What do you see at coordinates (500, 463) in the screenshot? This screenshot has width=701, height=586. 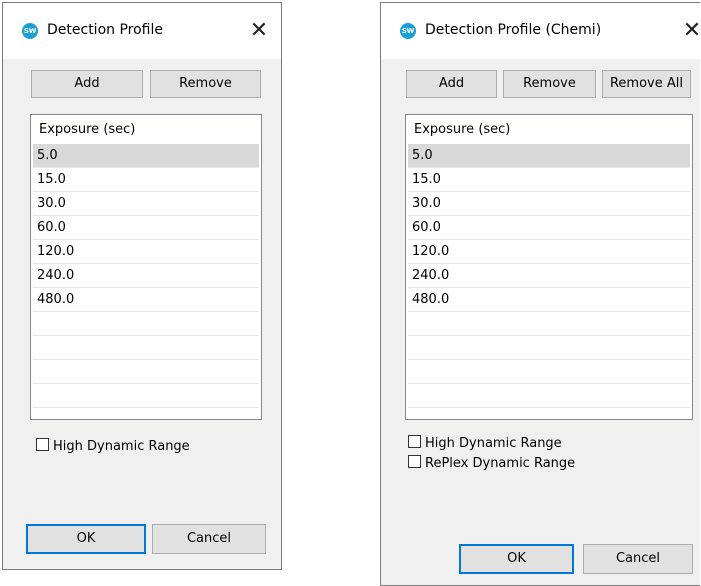 I see `checkbox-label: RePlex Dynamic Range` at bounding box center [500, 463].